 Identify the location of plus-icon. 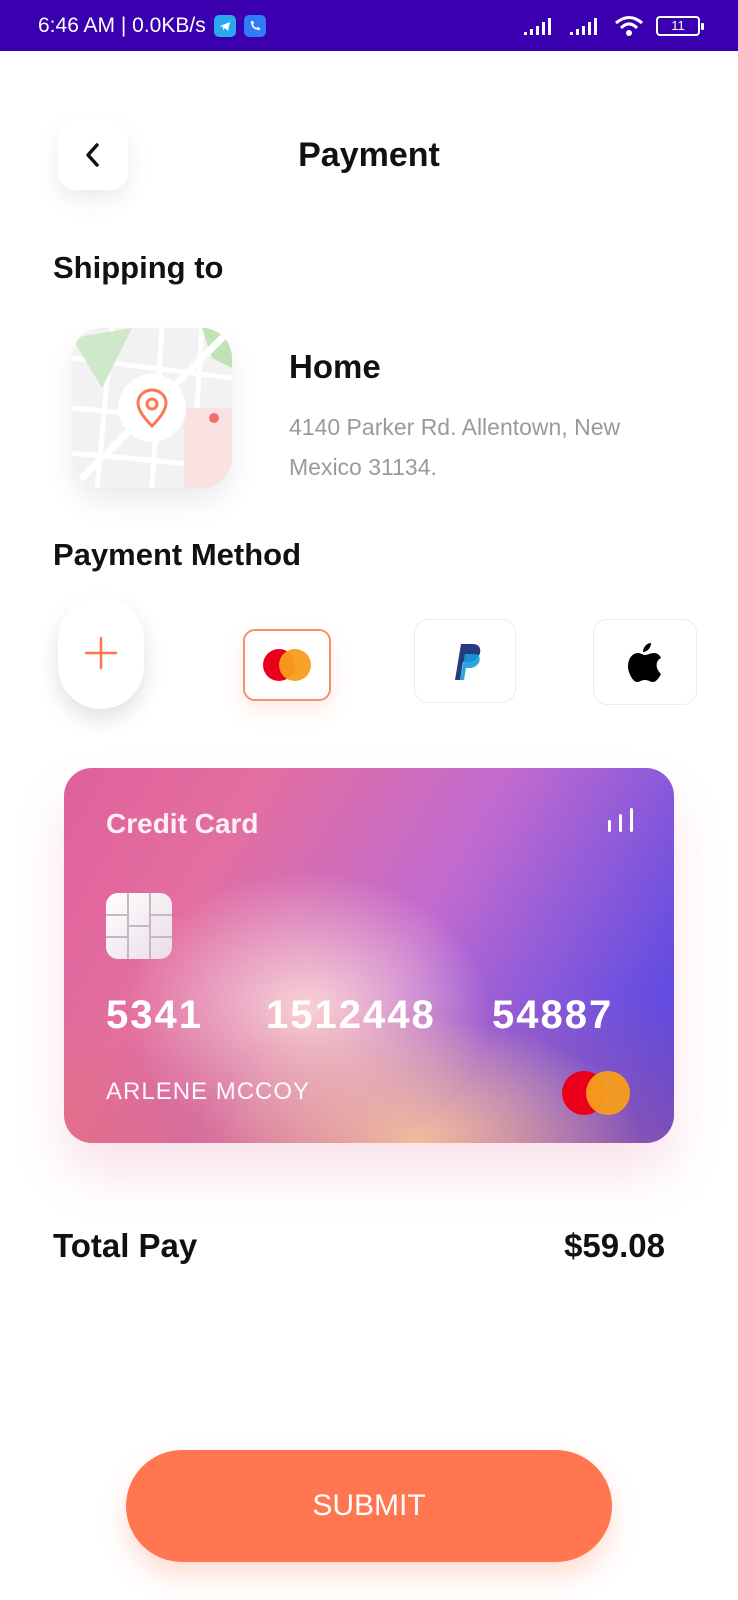
(101, 653).